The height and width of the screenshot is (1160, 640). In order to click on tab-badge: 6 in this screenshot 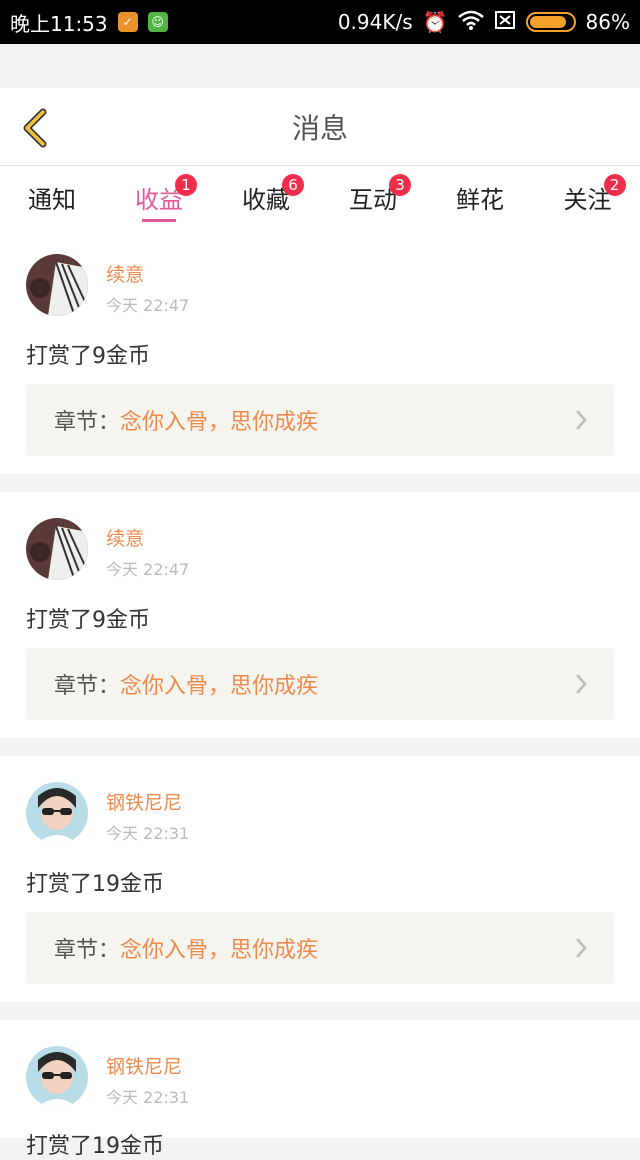, I will do `click(293, 184)`.